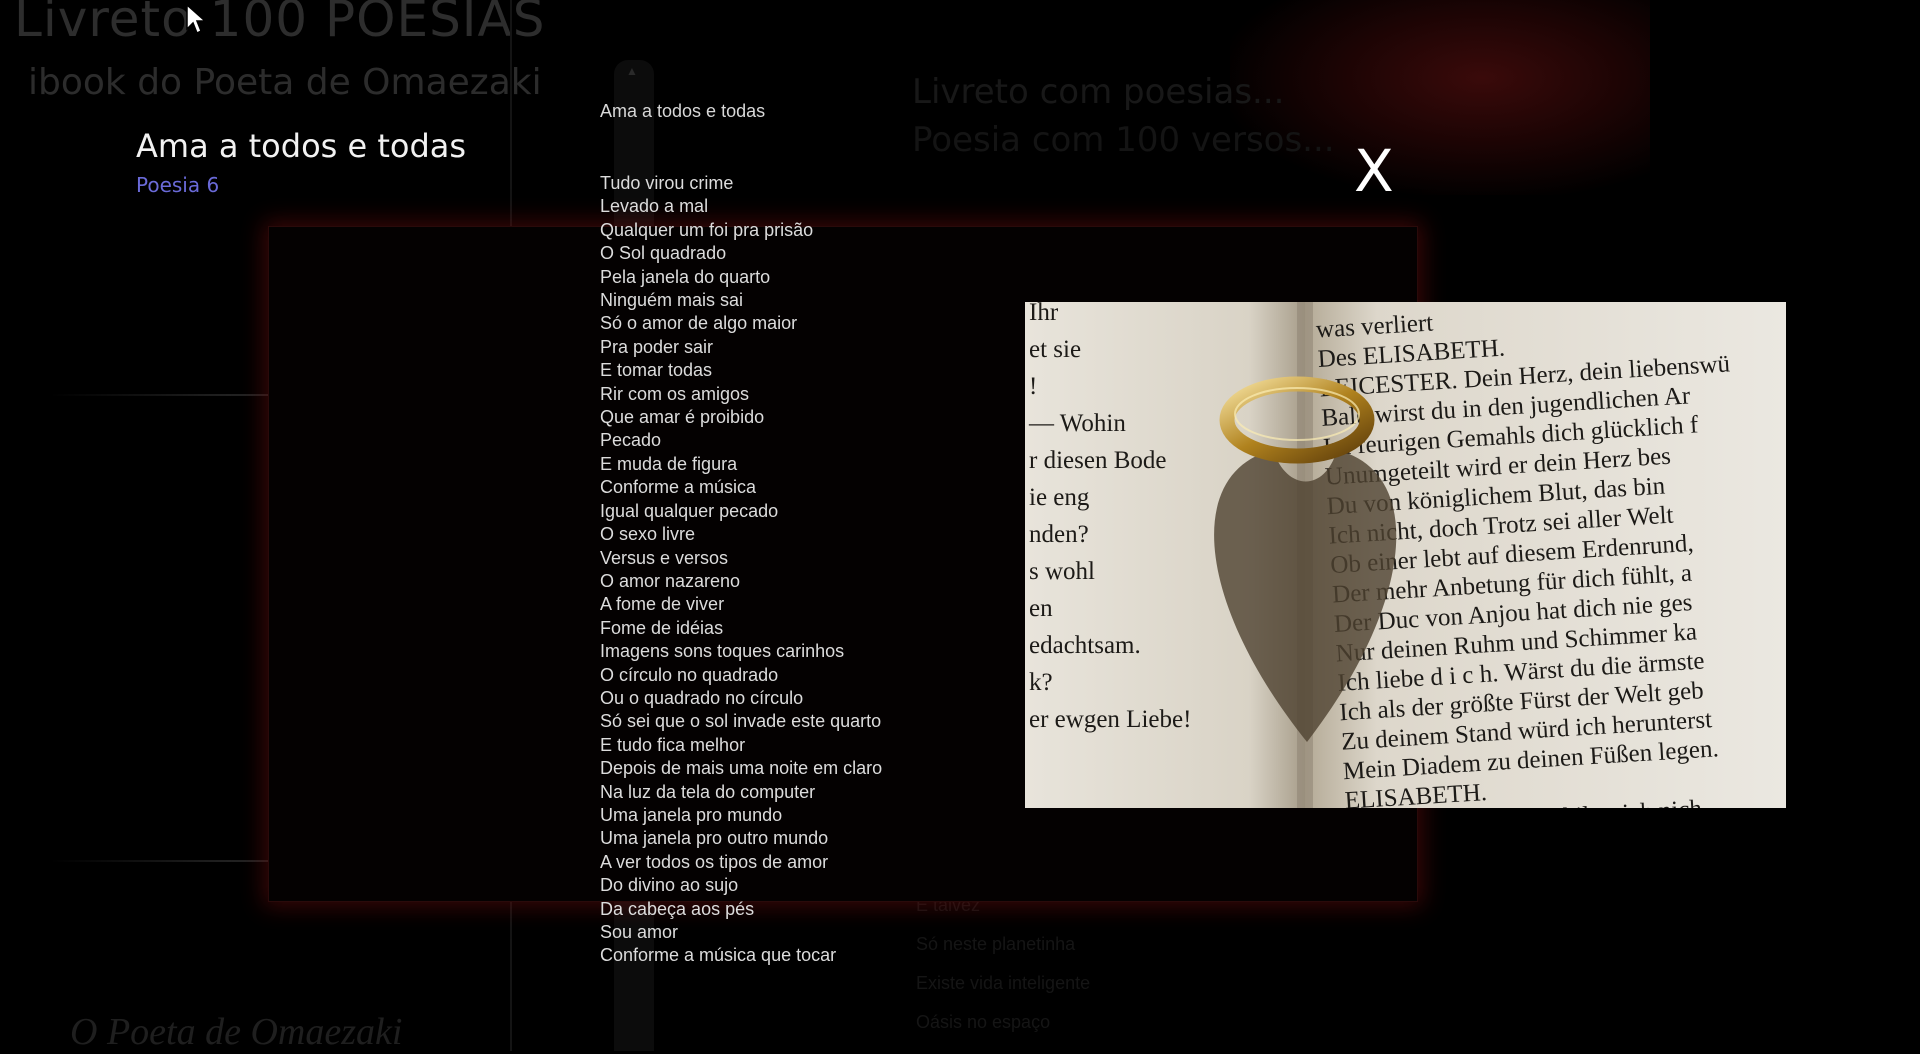 The width and height of the screenshot is (1920, 1054). What do you see at coordinates (663, 253) in the screenshot?
I see `verse-line: O Sol quadrado` at bounding box center [663, 253].